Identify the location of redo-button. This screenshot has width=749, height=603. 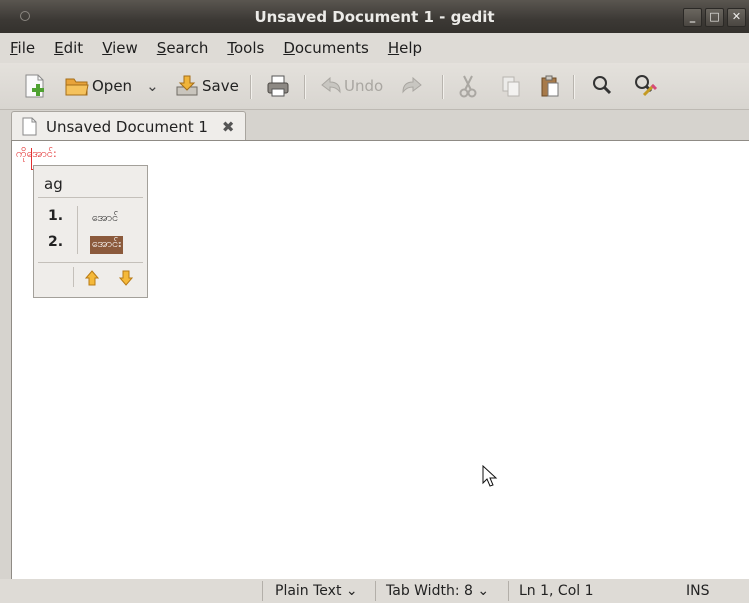
(412, 86).